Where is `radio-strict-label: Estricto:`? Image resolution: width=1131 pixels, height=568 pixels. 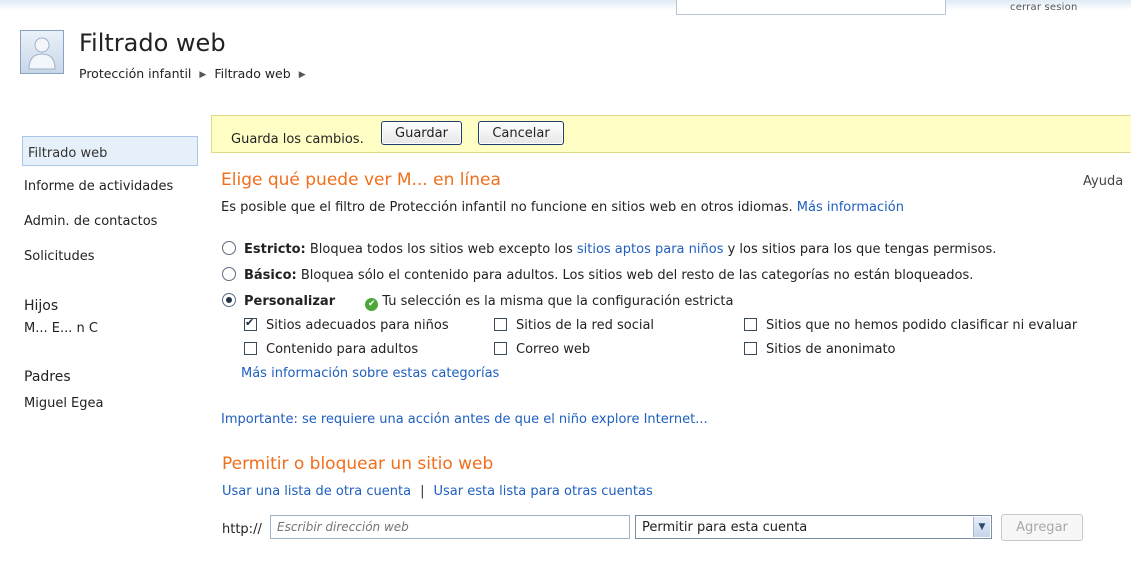 radio-strict-label: Estricto: is located at coordinates (275, 249).